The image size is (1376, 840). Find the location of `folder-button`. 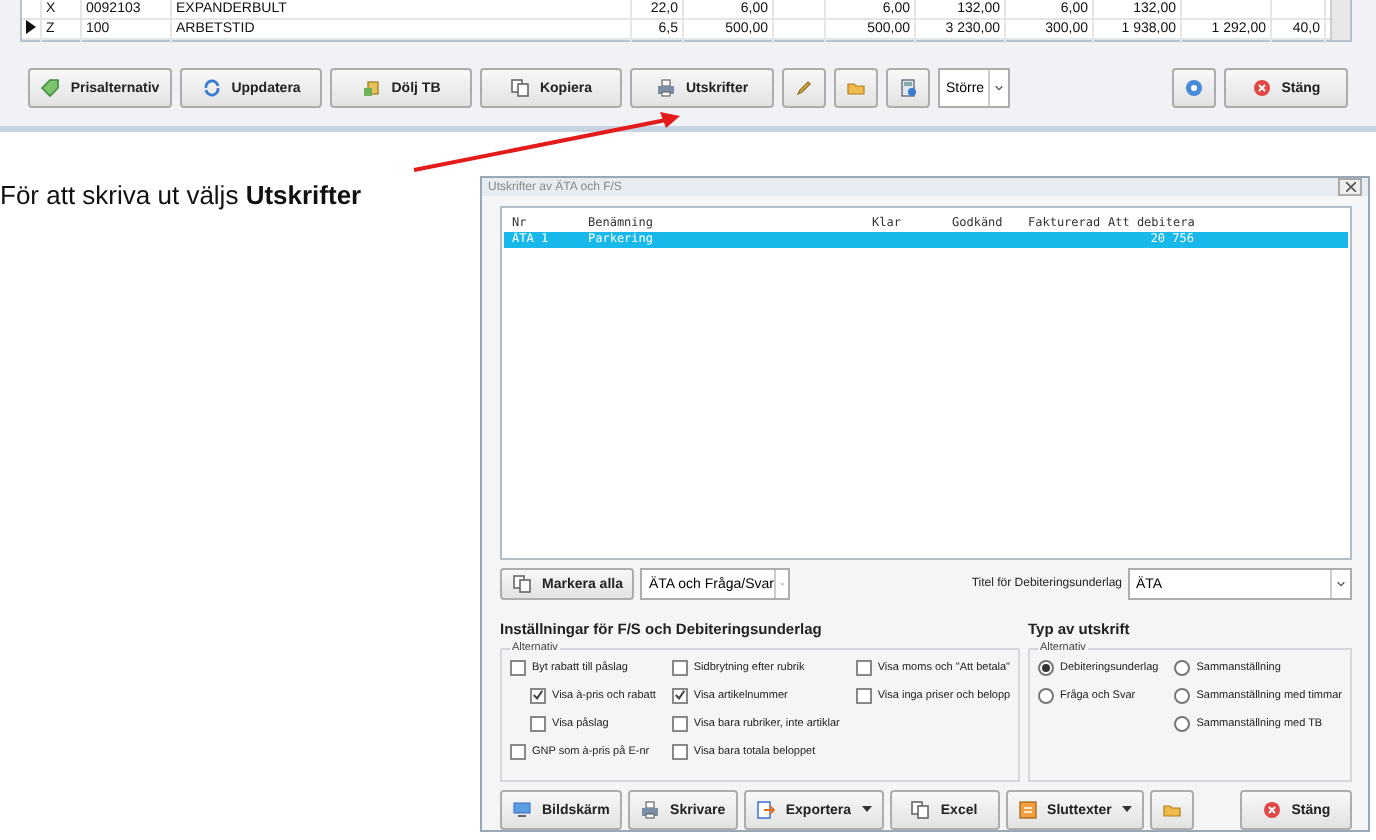

folder-button is located at coordinates (1171, 810).